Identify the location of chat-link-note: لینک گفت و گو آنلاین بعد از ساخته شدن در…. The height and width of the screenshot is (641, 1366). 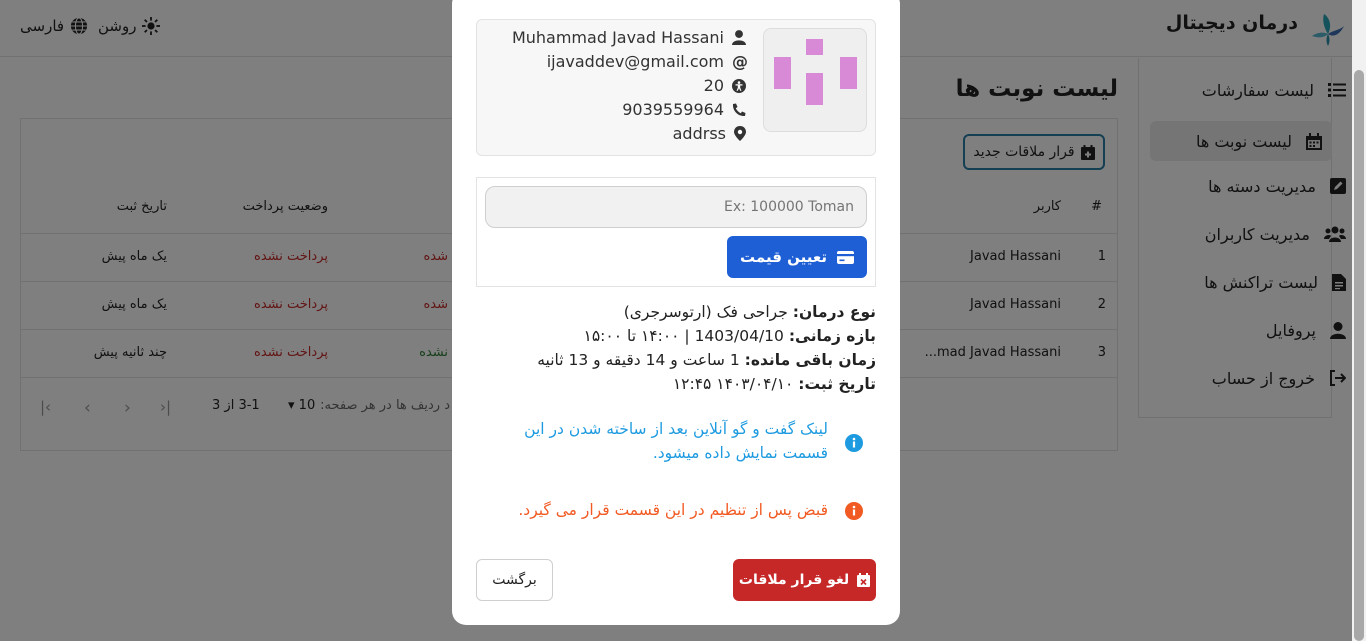
(676, 441).